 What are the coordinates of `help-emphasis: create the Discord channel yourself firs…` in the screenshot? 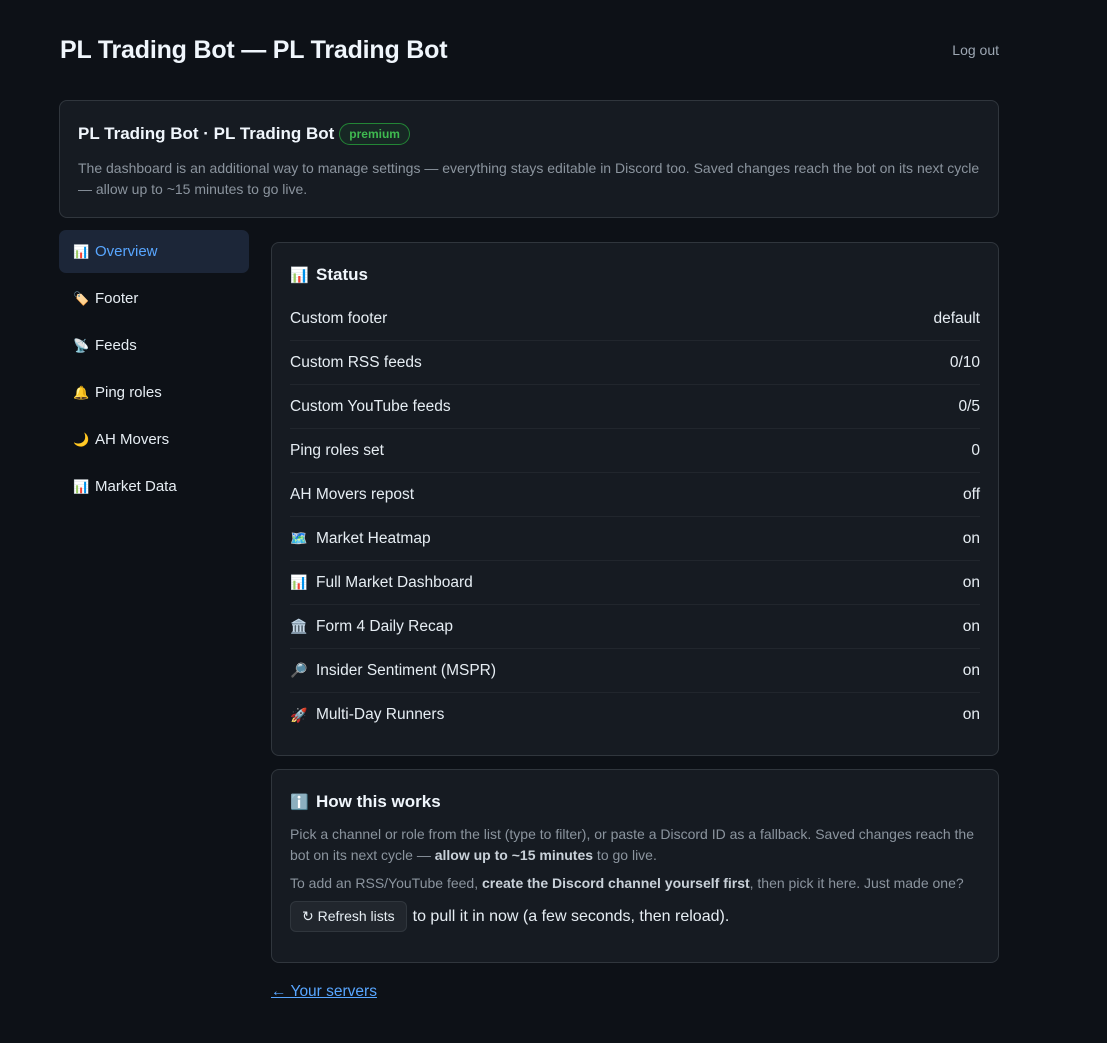 It's located at (616, 883).